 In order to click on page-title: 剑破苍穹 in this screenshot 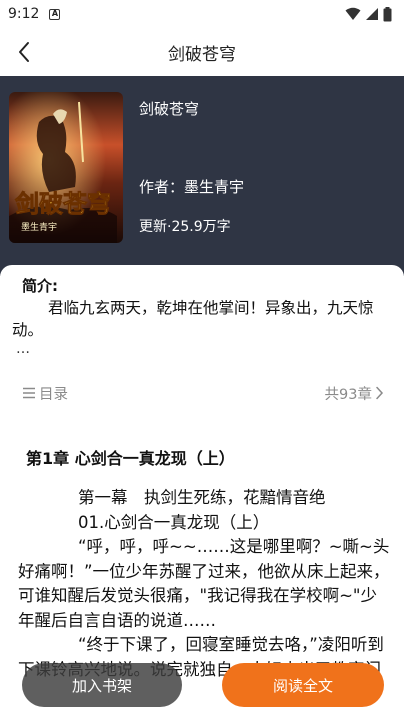, I will do `click(202, 54)`.